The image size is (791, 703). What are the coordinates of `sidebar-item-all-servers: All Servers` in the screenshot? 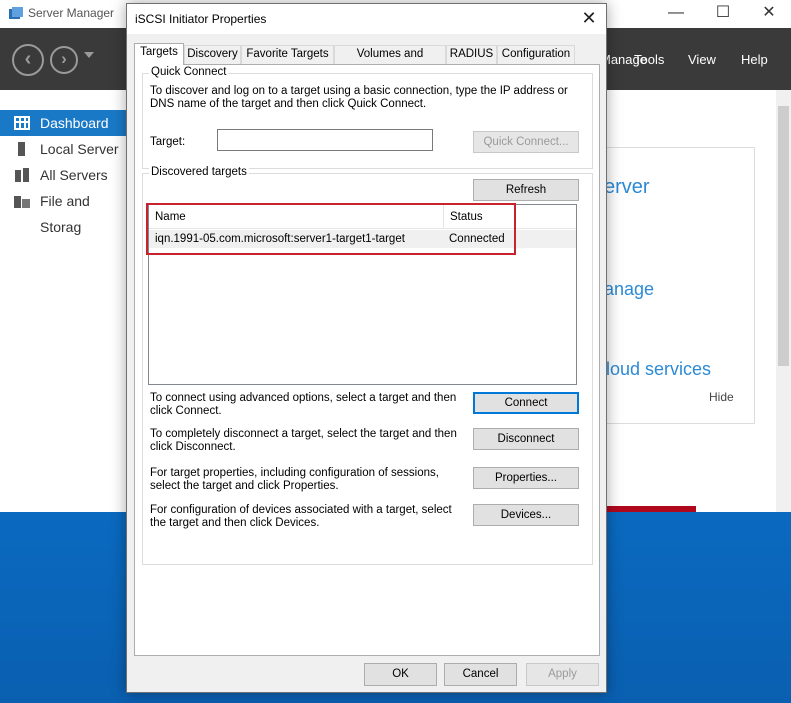 It's located at (65, 175).